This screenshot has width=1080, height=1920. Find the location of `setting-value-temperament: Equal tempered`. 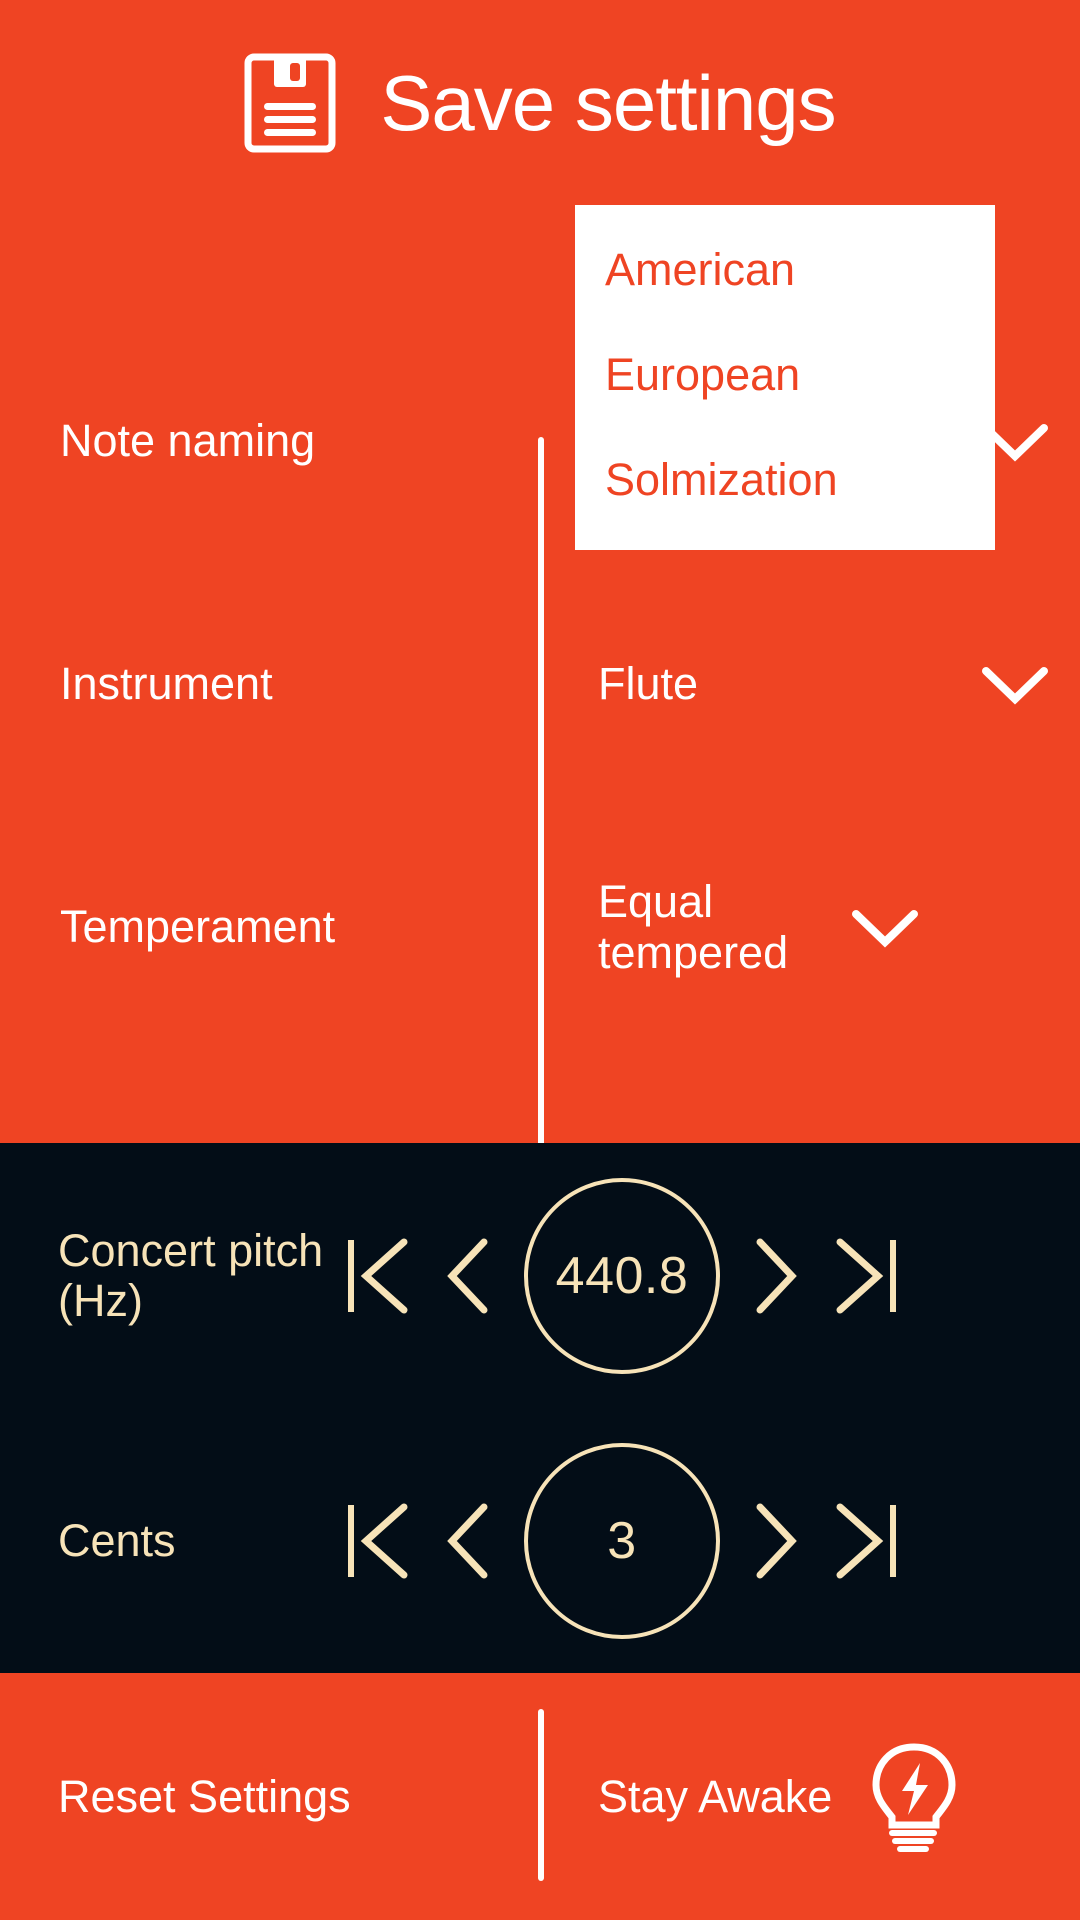

setting-value-temperament: Equal tempered is located at coordinates (693, 927).